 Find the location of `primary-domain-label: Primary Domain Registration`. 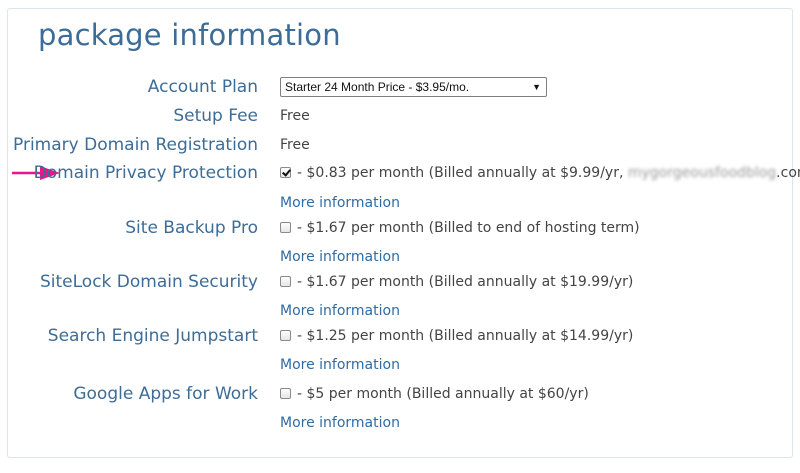

primary-domain-label: Primary Domain Registration is located at coordinates (135, 145).